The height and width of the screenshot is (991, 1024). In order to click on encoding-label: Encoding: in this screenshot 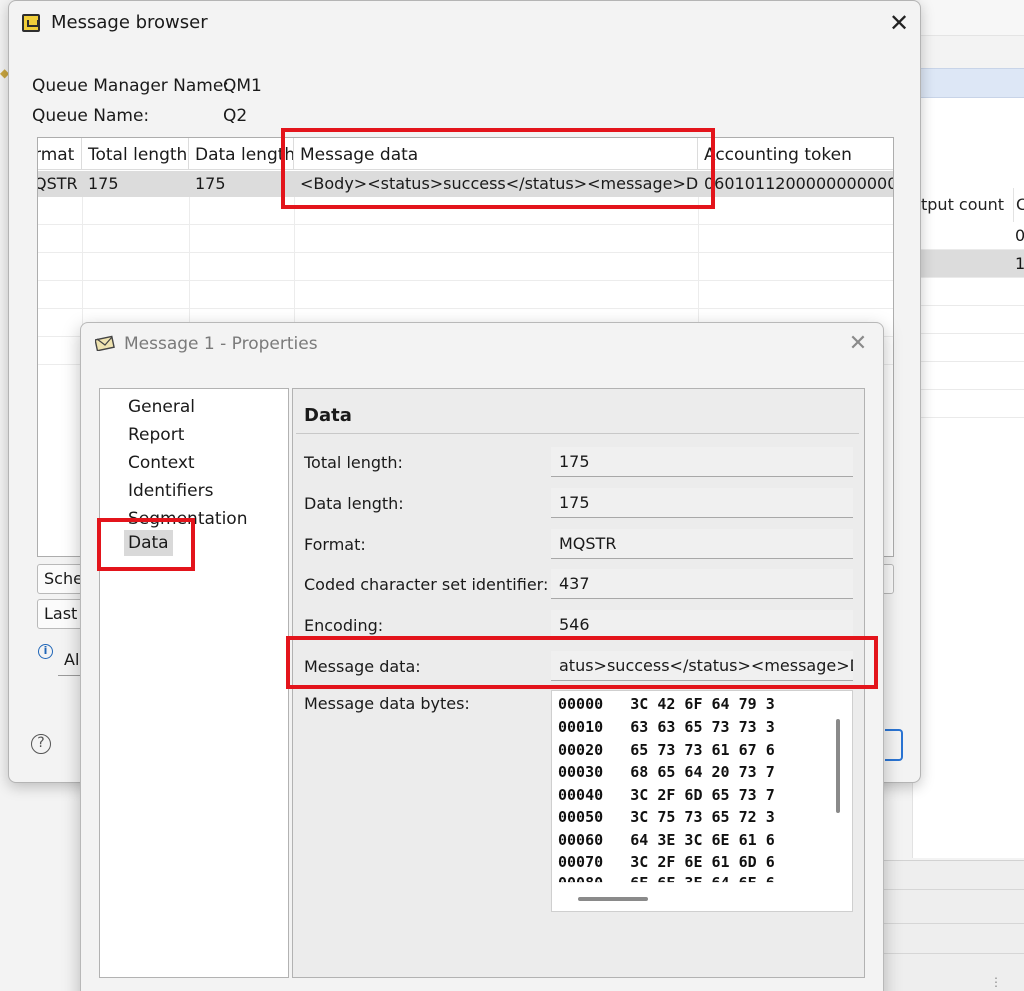, I will do `click(344, 625)`.